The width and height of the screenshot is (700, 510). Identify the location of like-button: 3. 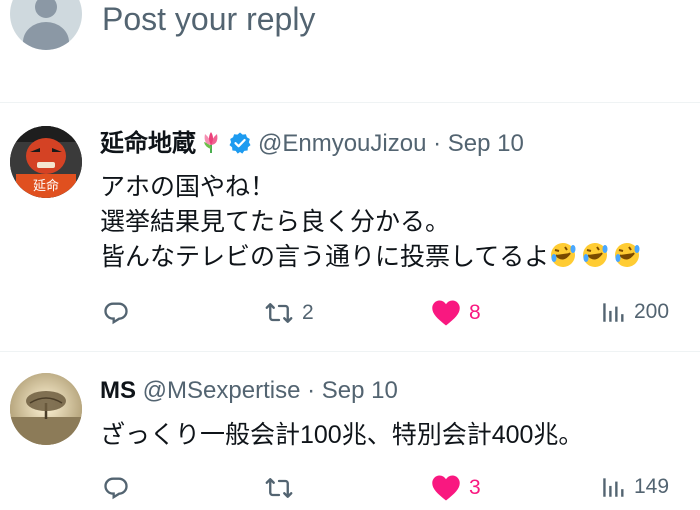
(456, 488).